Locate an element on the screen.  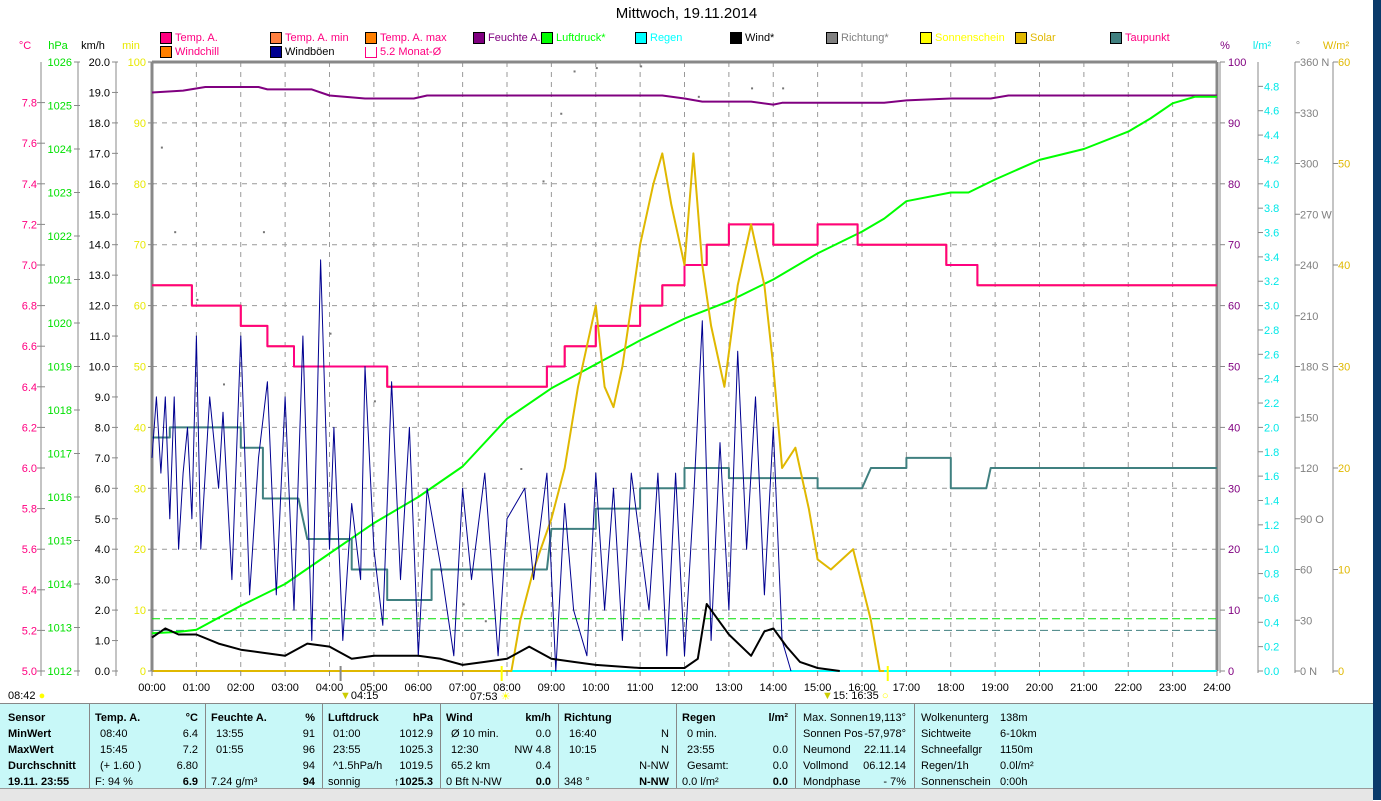
pressure-value: 1012.9 is located at coordinates (416, 734).